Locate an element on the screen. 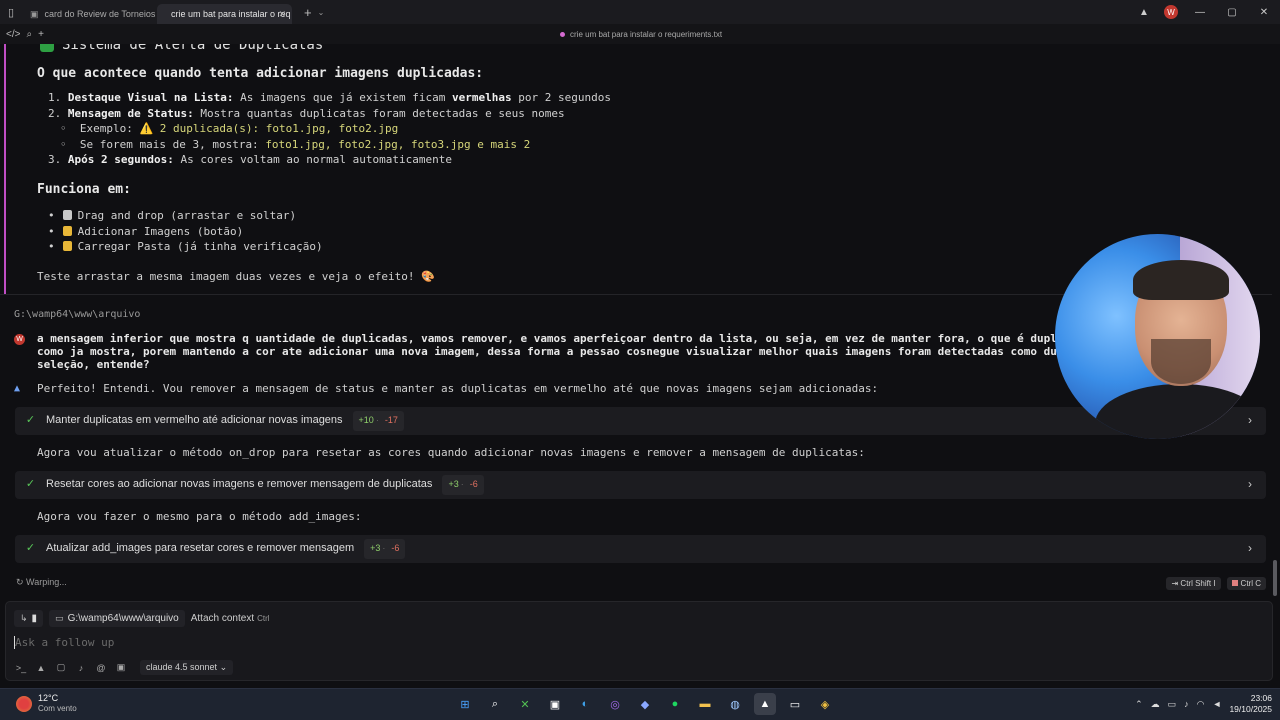 This screenshot has height=720, width=1280. start-icon: ⊞ is located at coordinates (465, 704).